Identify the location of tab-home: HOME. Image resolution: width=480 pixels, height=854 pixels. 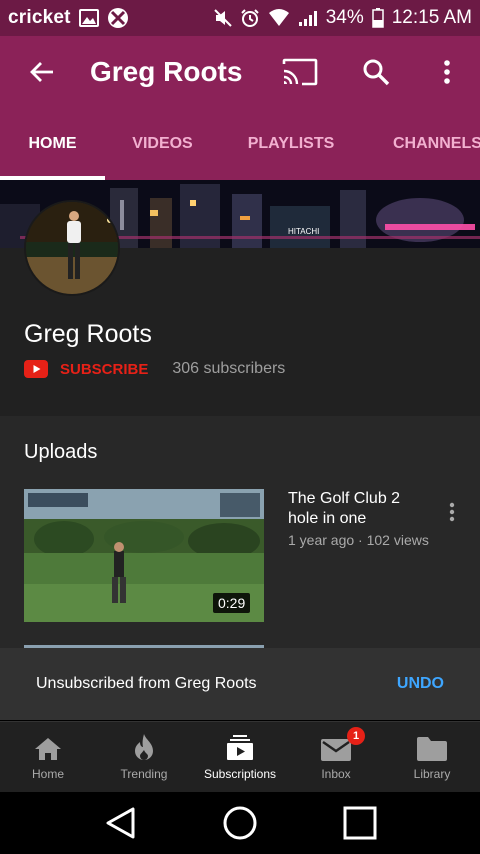
(52, 144).